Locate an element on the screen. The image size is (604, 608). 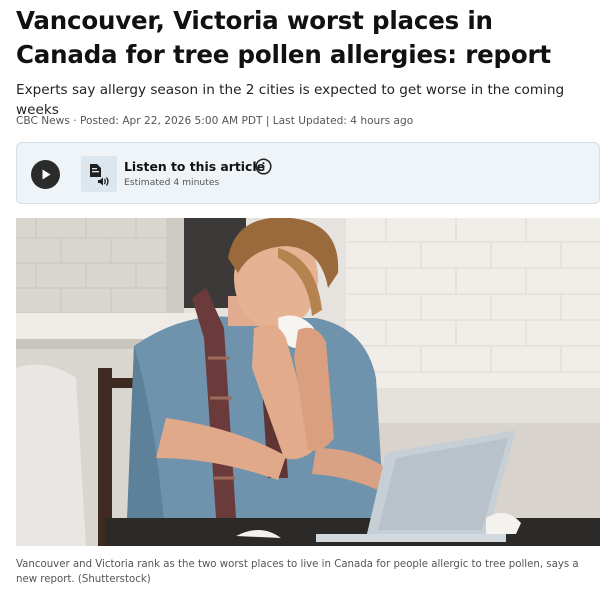
audio-title: Listen to this article is located at coordinates (195, 166).